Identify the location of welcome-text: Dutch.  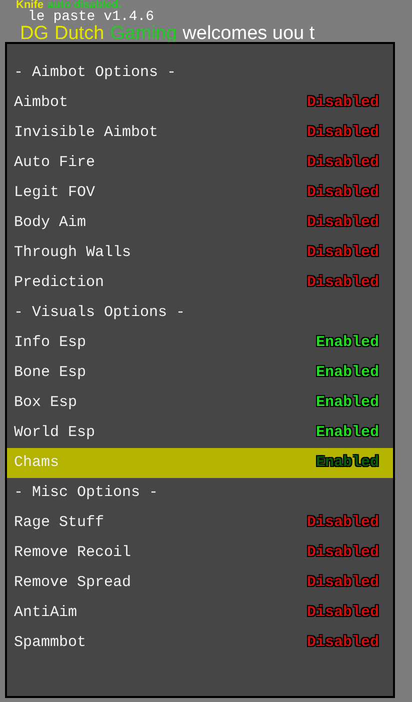
(79, 33).